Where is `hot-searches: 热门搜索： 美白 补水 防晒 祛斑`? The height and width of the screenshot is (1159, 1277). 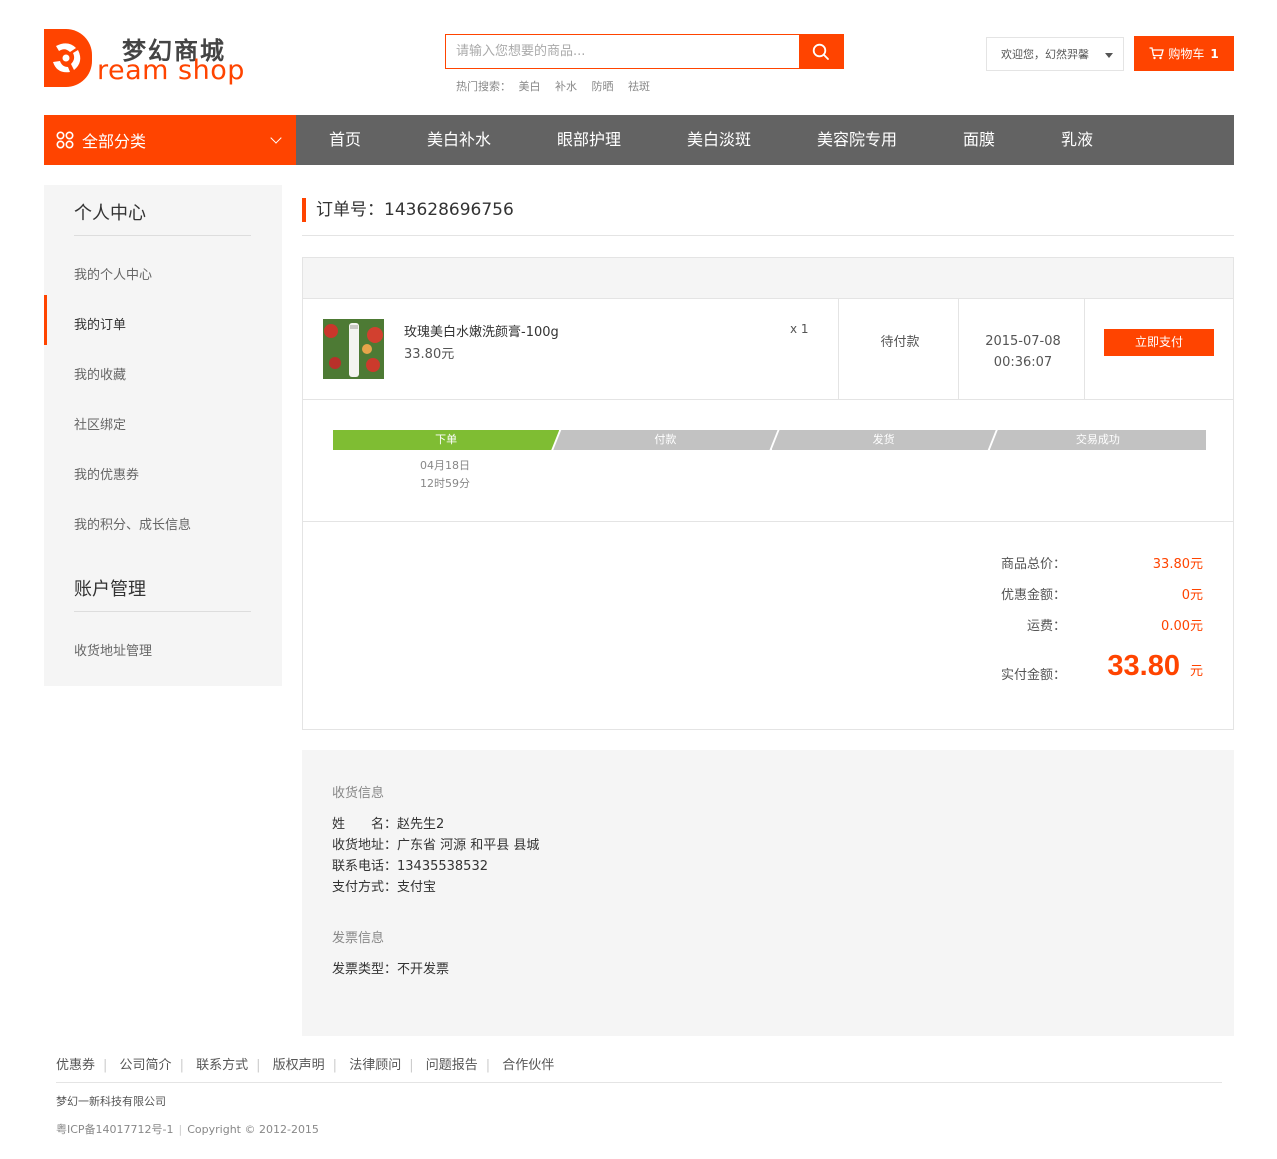 hot-searches: 热门搜索： 美白 补水 防晒 祛斑 is located at coordinates (558, 86).